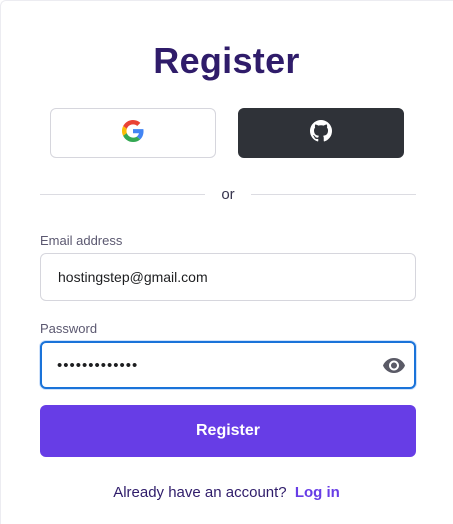 The width and height of the screenshot is (453, 524). I want to click on password-label: Password, so click(69, 328).